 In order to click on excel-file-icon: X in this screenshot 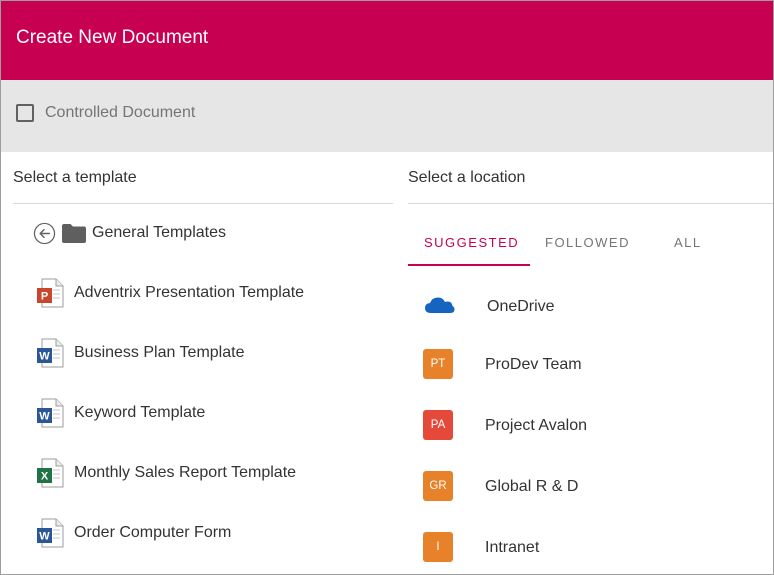, I will do `click(50, 473)`.